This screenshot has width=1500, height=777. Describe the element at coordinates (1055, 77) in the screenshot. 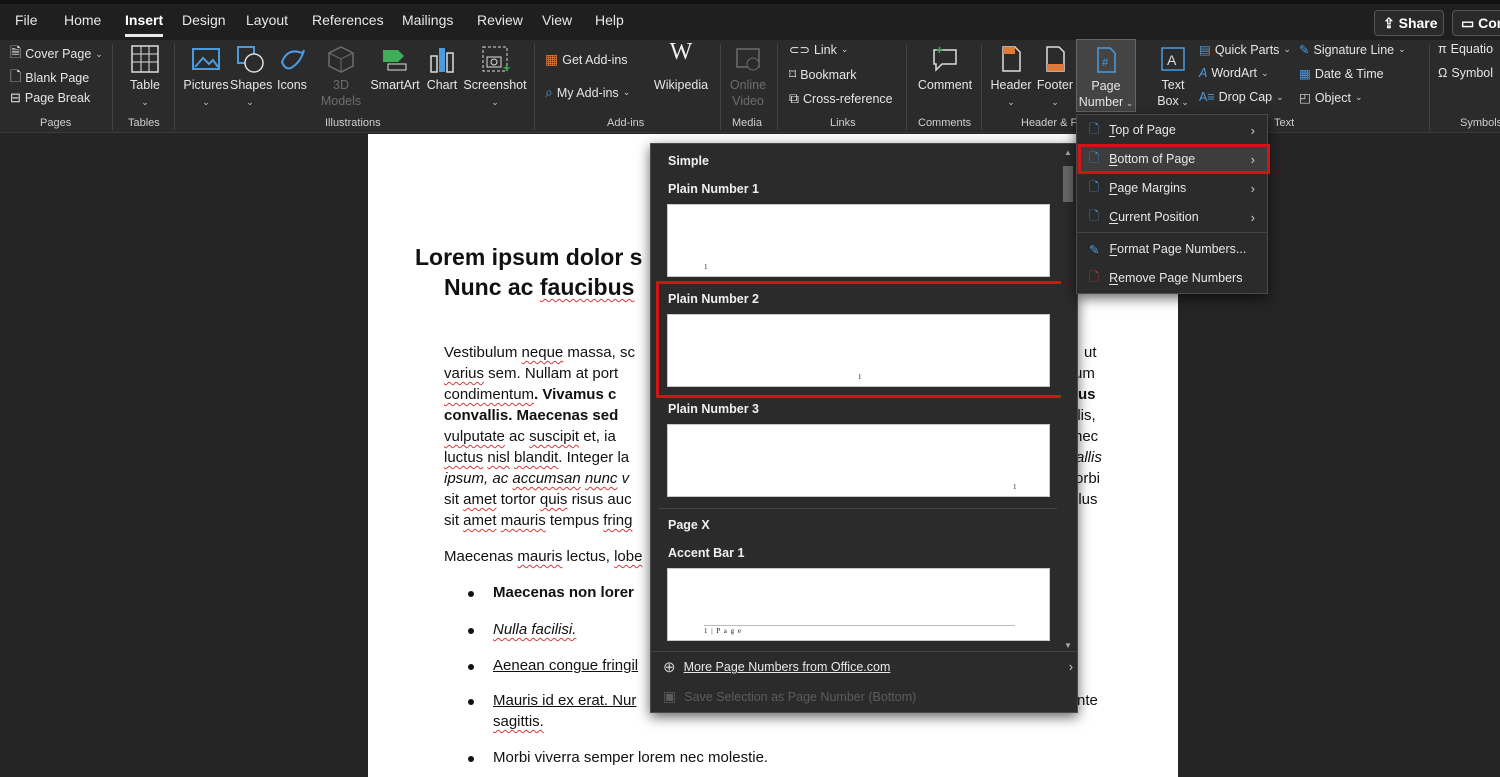

I see `footer-button: Footer ⌄` at that location.